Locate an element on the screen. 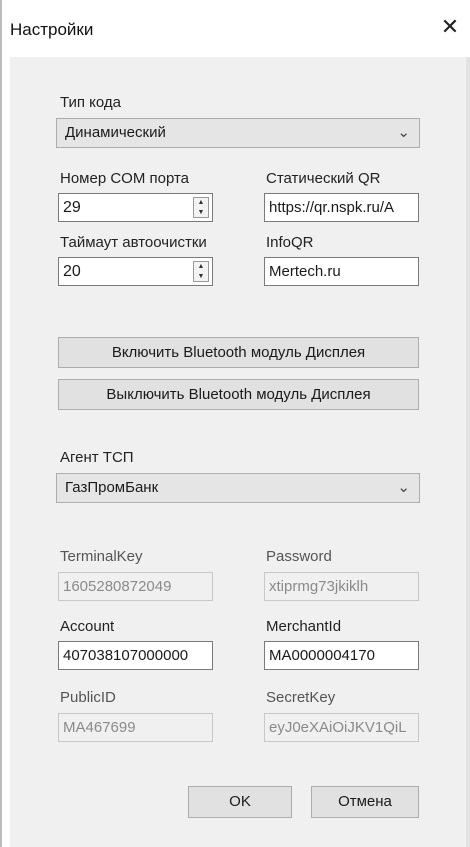 This screenshot has width=470, height=847. com-port-stepper: 29 ▲ ▼ is located at coordinates (135, 207).